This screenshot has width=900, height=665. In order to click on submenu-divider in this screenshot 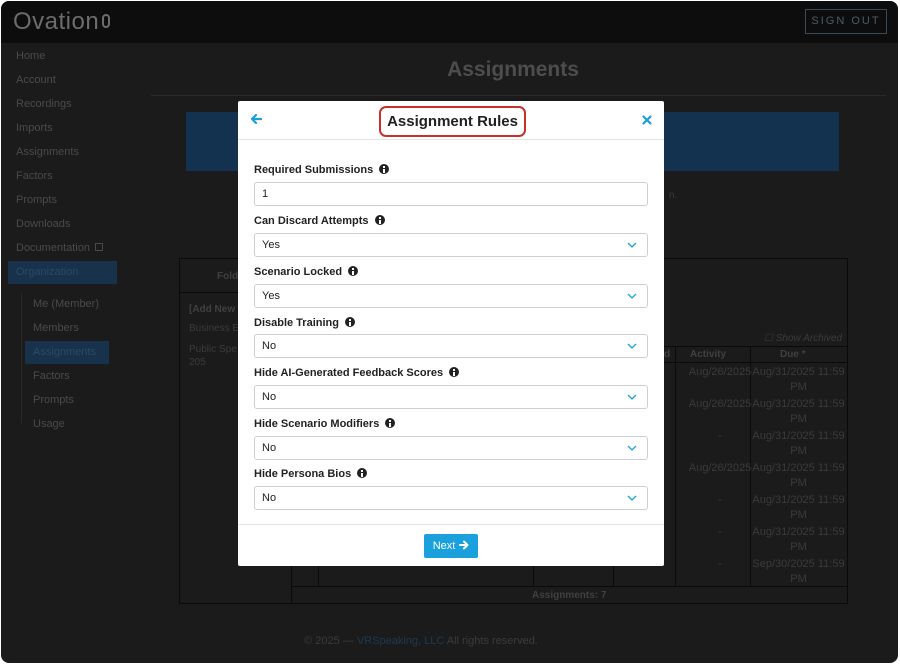, I will do `click(21, 358)`.